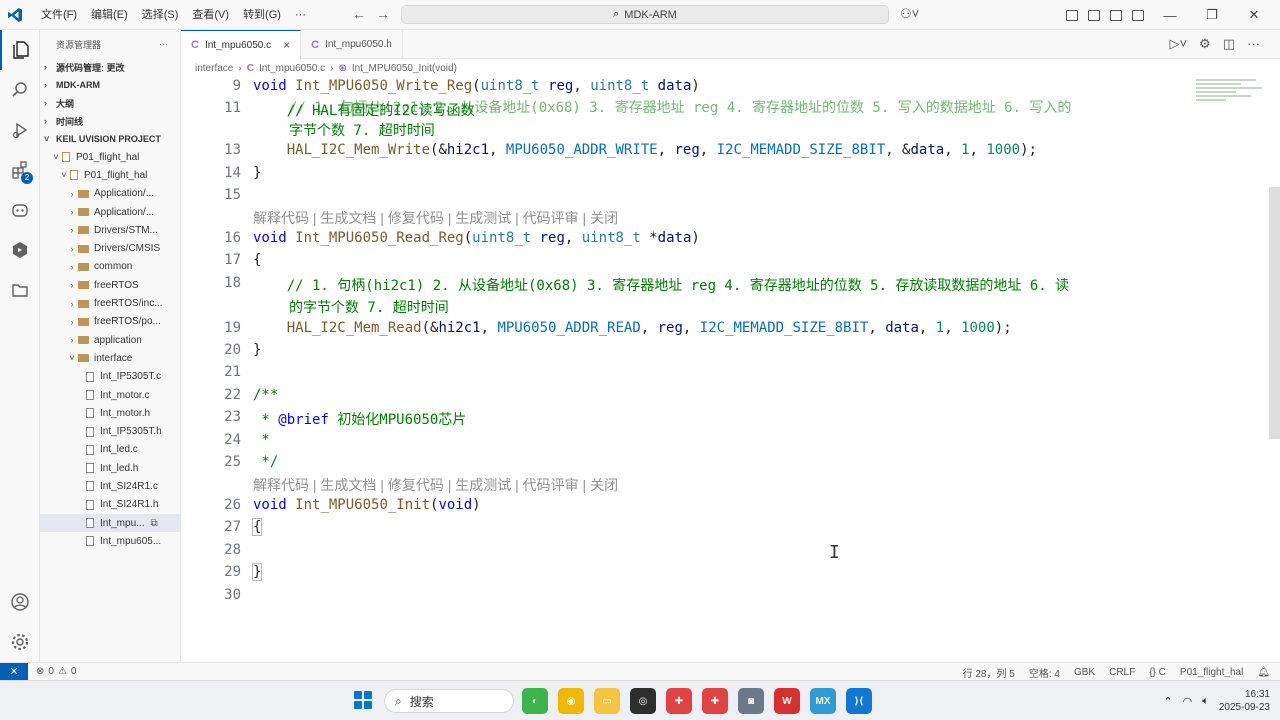  I want to click on menu-go: 转到(G), so click(262, 15).